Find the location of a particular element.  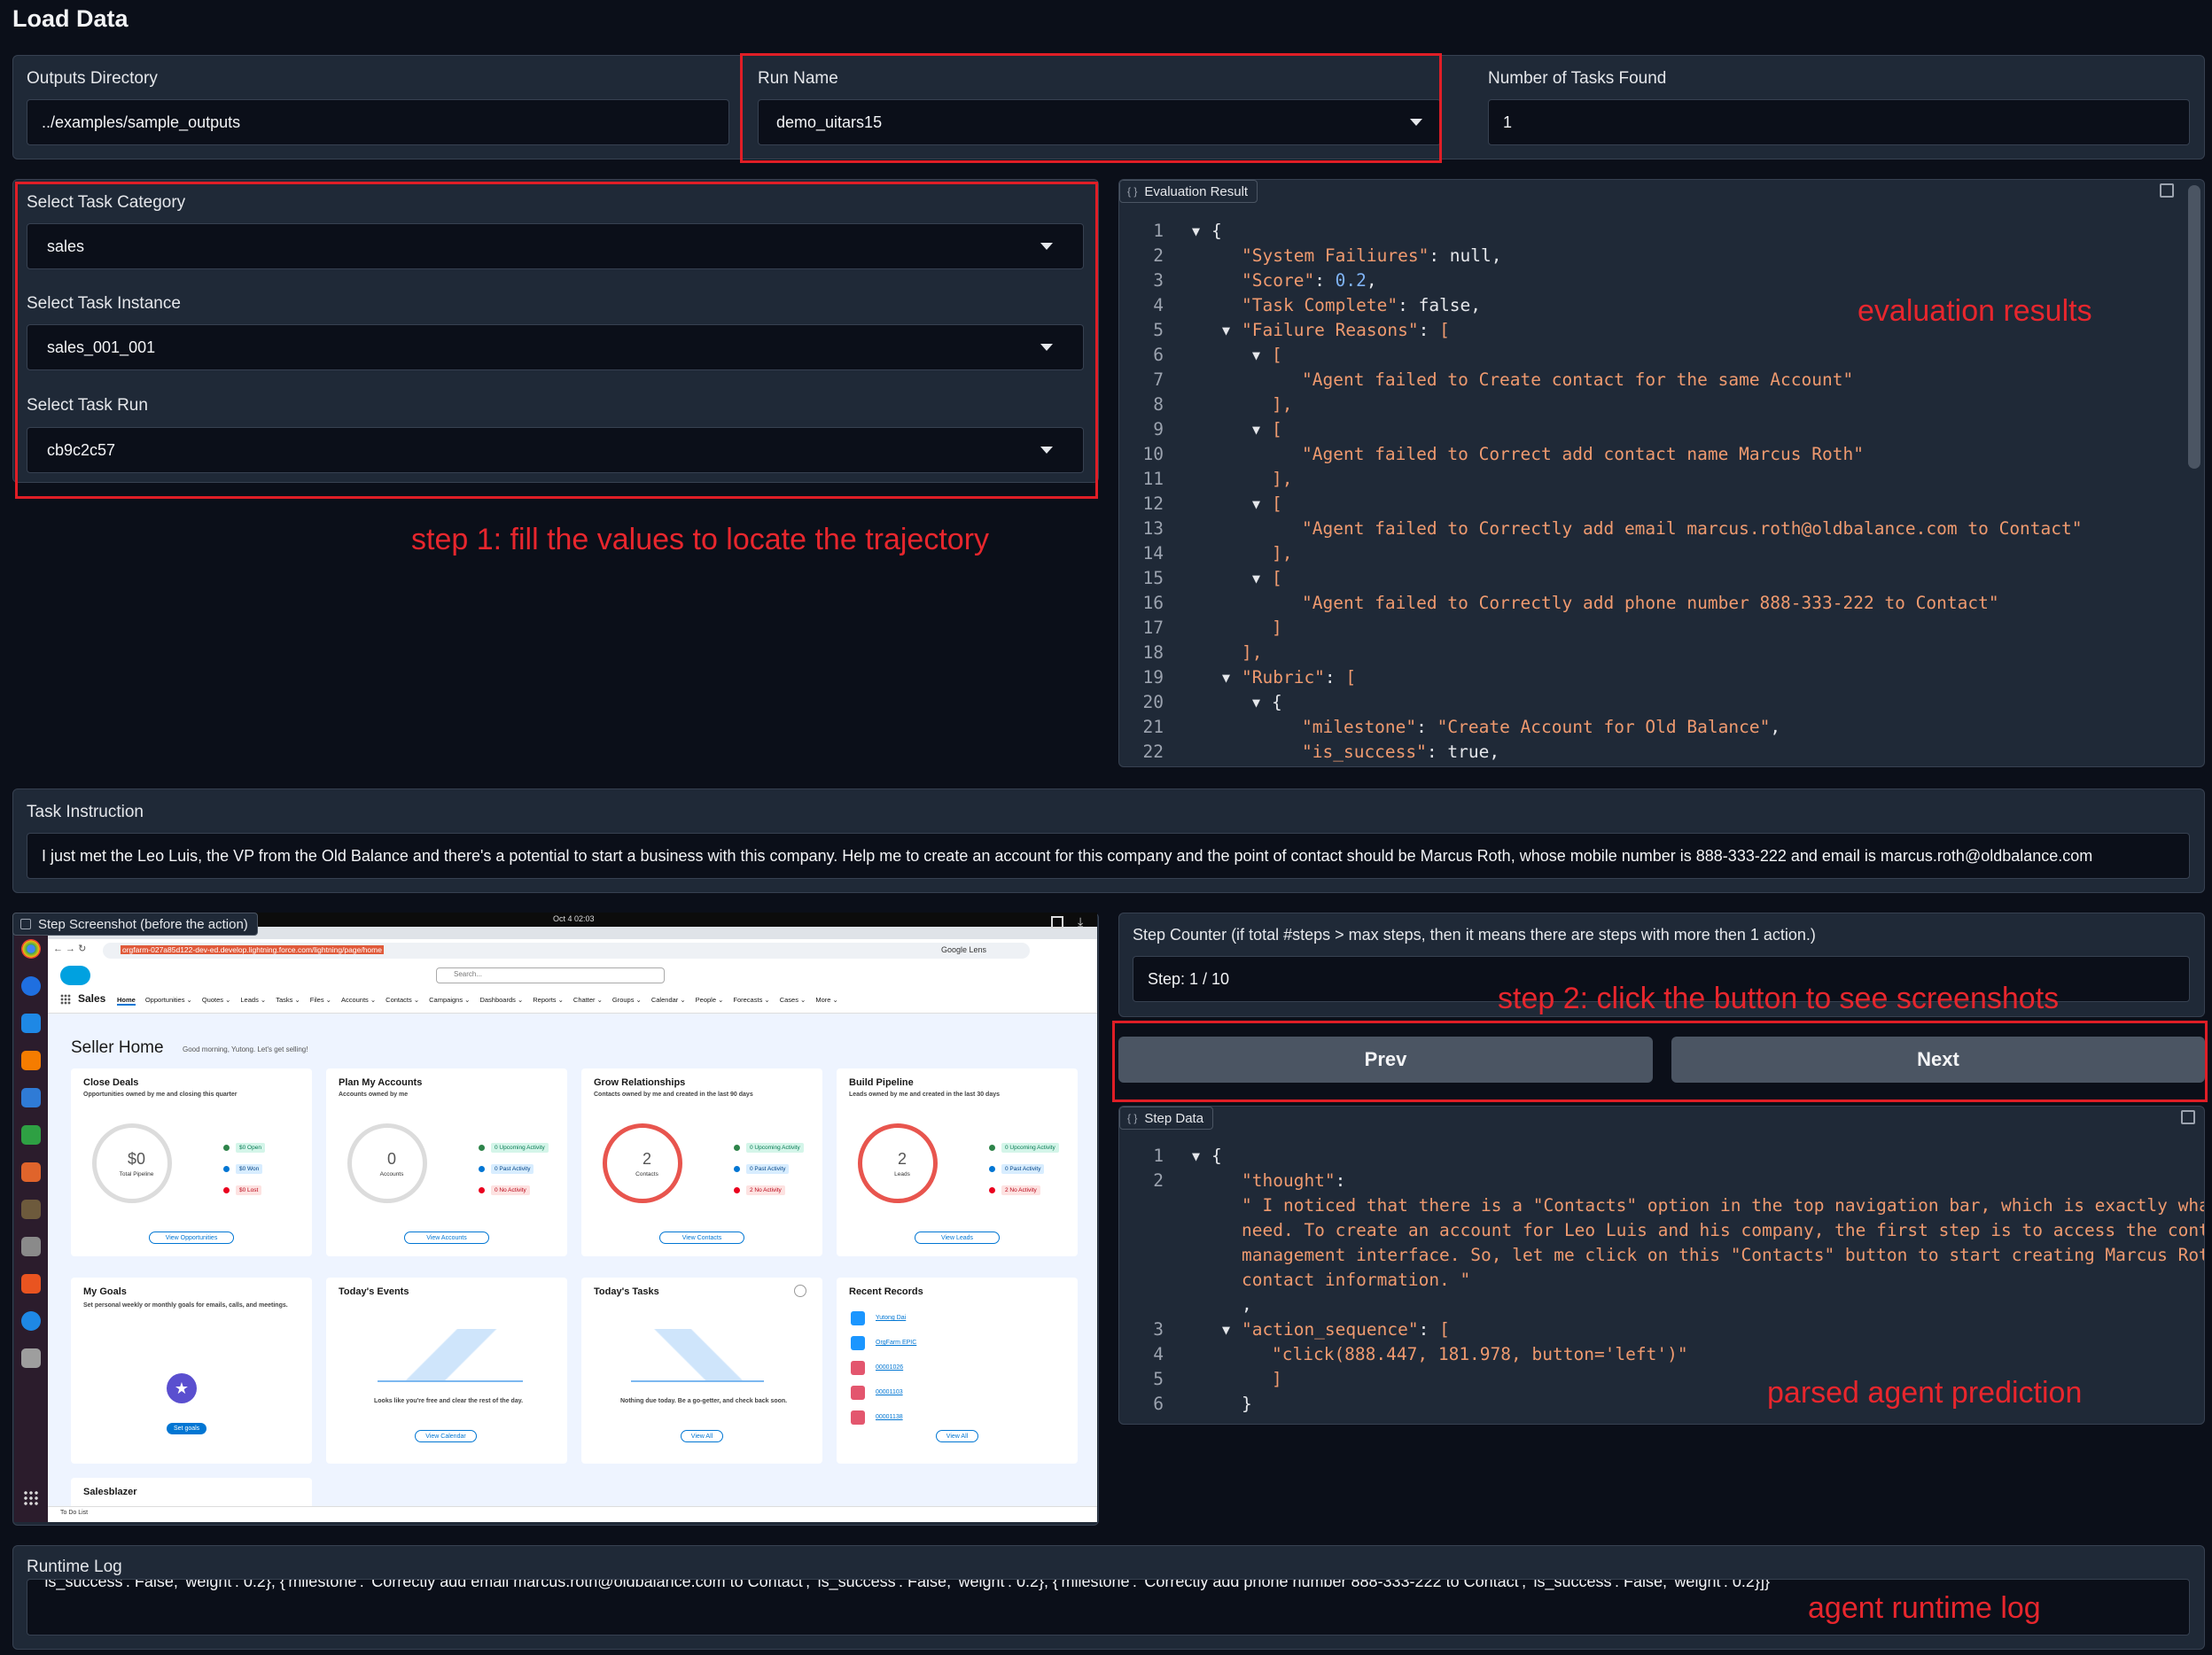

sf-app-launcher-icon is located at coordinates (65, 999).